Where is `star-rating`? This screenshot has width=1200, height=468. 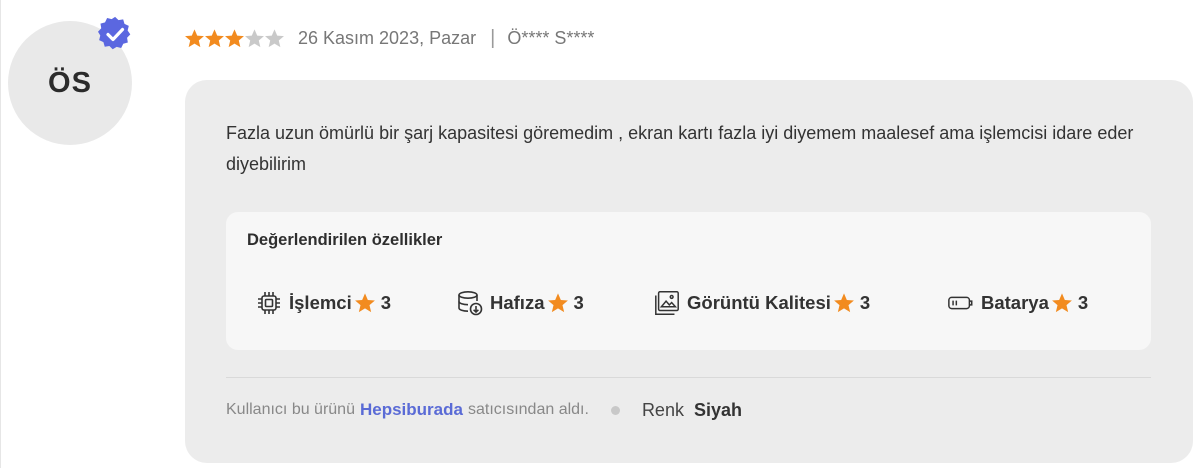 star-rating is located at coordinates (234, 38).